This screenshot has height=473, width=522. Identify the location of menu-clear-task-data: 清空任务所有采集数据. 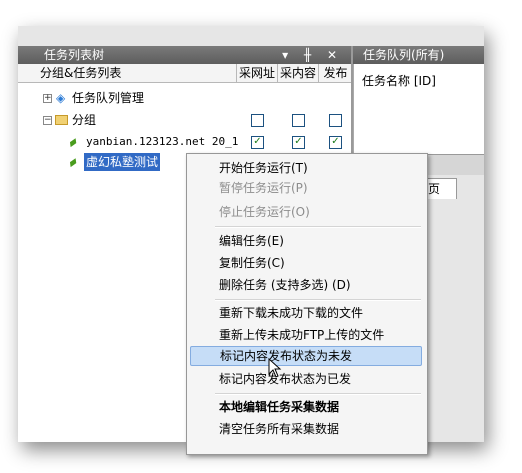
(306, 429).